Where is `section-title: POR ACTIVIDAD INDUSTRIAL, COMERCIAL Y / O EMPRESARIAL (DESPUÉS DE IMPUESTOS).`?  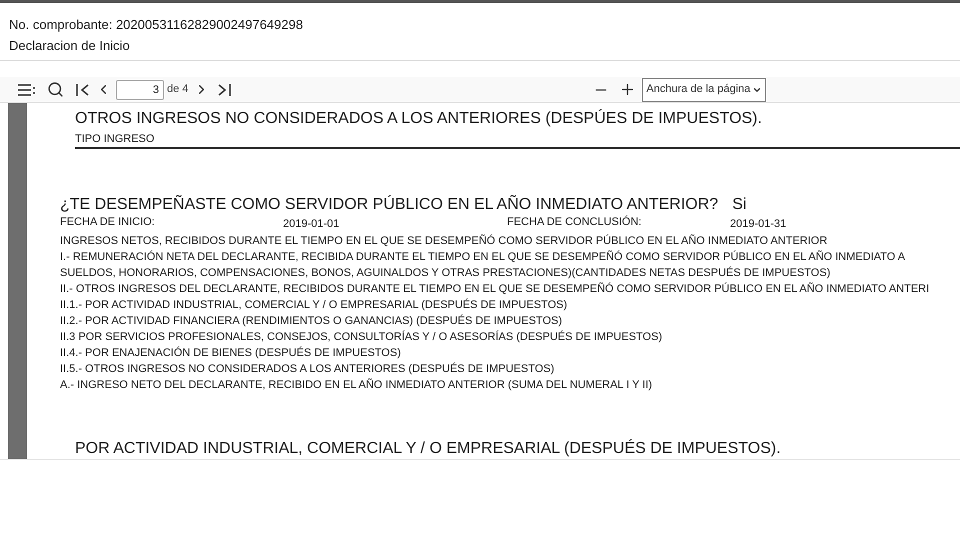 section-title: POR ACTIVIDAD INDUSTRIAL, COMERCIAL Y / O EMPRESARIAL (DESPUÉS DE IMPUESTOS). is located at coordinates (428, 449).